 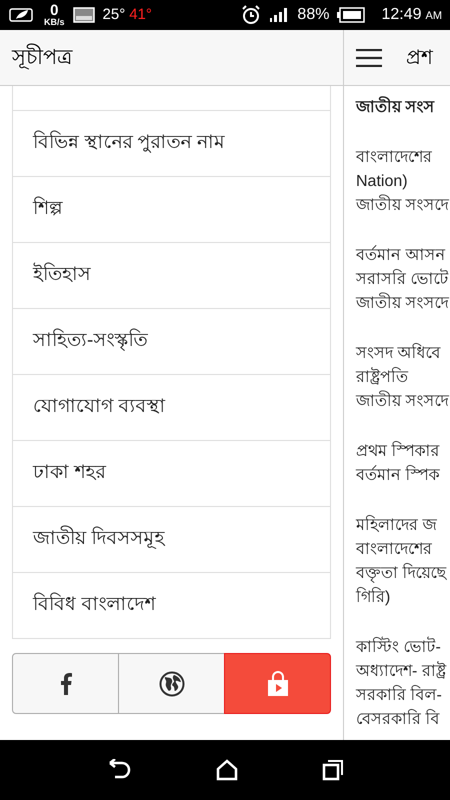 What do you see at coordinates (419, 58) in the screenshot?
I see `page-title: প্রশ` at bounding box center [419, 58].